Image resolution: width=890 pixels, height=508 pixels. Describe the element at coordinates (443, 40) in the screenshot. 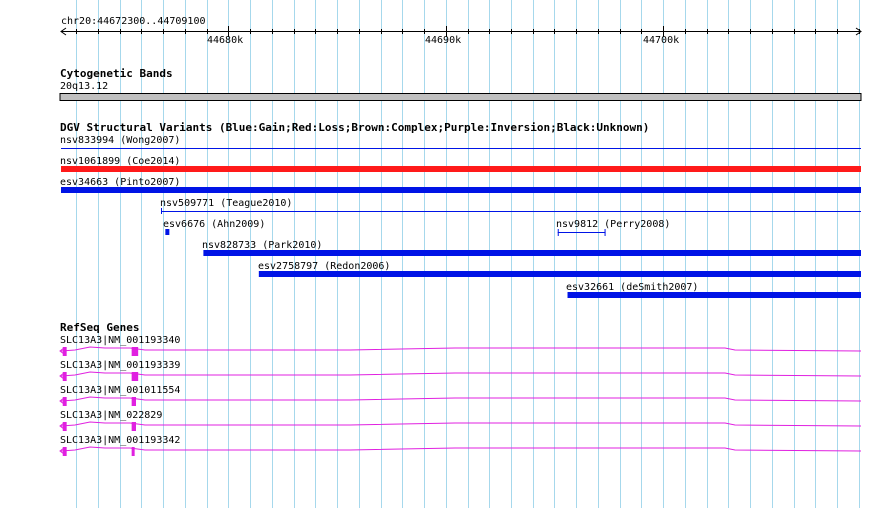

I see `ruler-tick-label: 44690k` at that location.